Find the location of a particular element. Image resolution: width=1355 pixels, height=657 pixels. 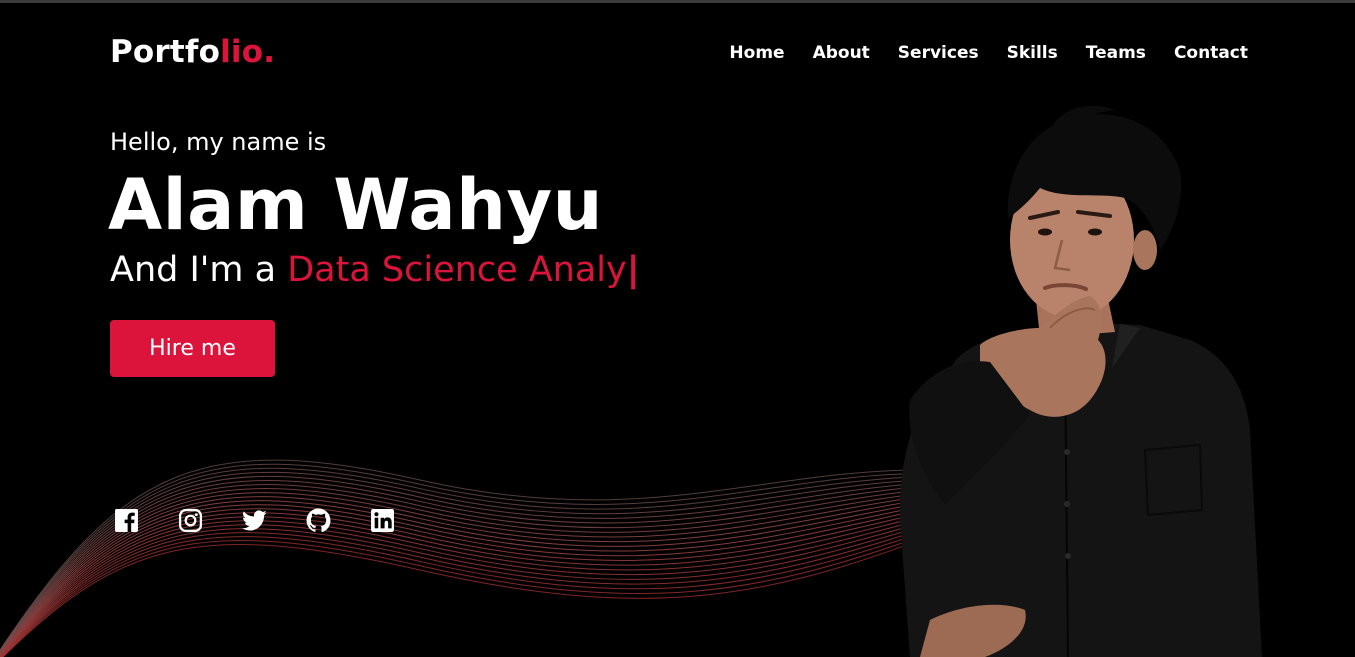

social-links is located at coordinates (254, 520).